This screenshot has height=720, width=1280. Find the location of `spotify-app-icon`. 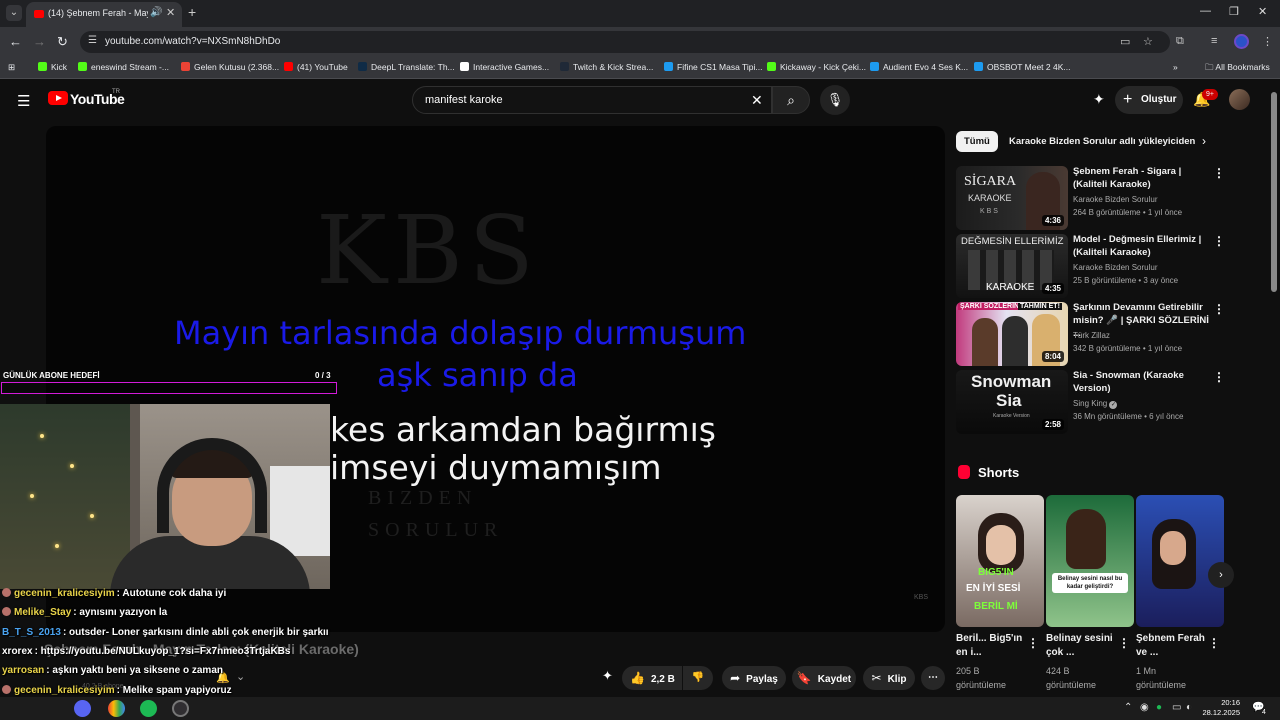

spotify-app-icon is located at coordinates (148, 708).